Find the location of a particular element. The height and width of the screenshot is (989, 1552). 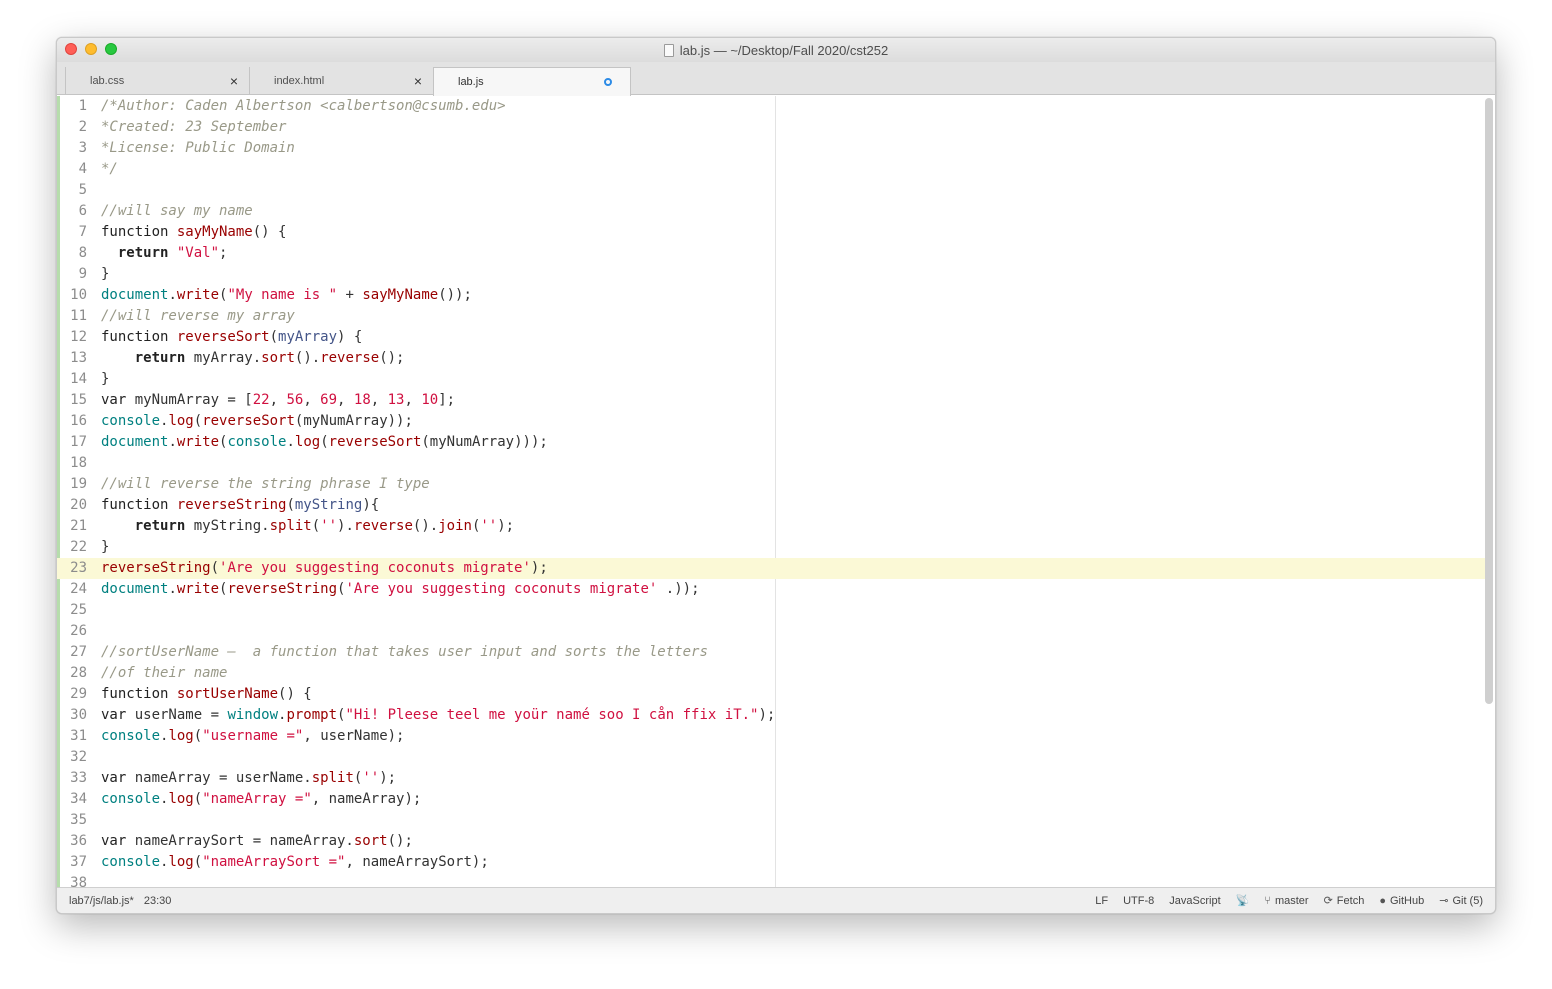

git-button: ⊸ Git (5) is located at coordinates (1461, 901).